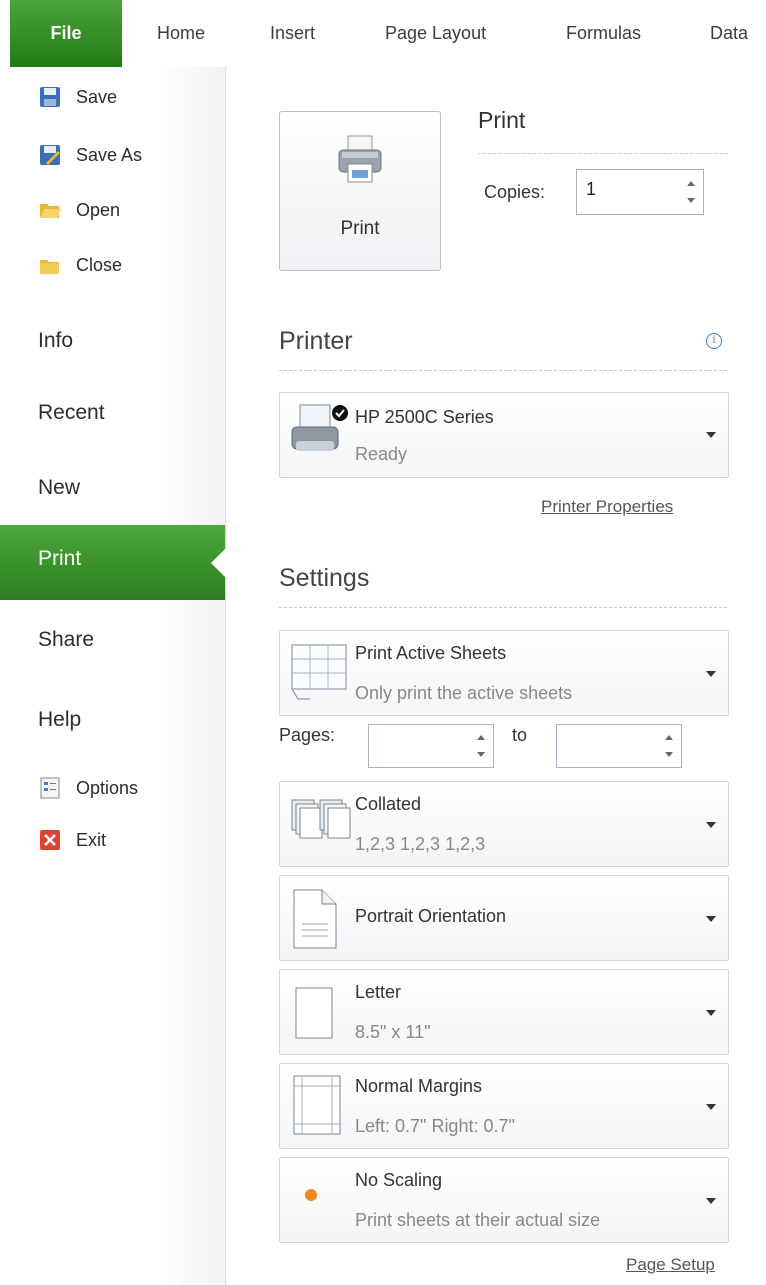 The image size is (766, 1285). I want to click on tab-insert: Insert, so click(292, 33).